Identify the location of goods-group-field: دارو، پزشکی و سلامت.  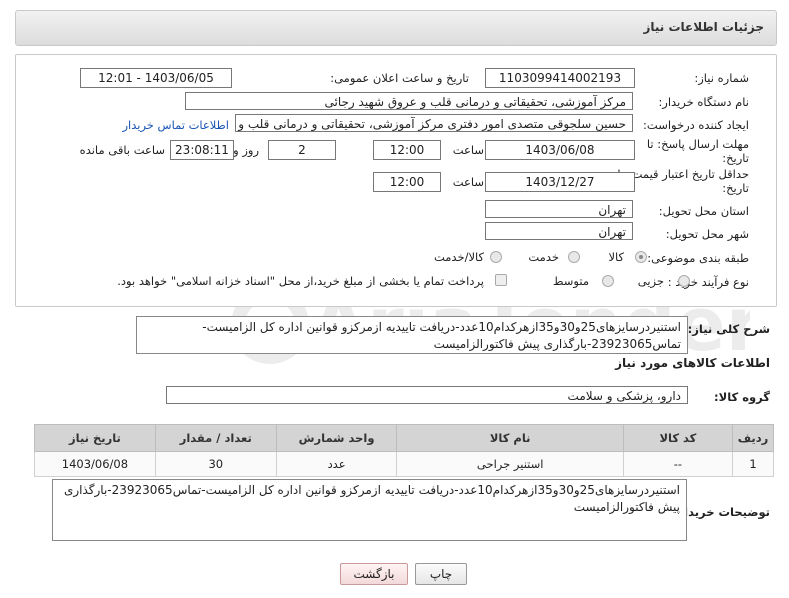
(427, 395).